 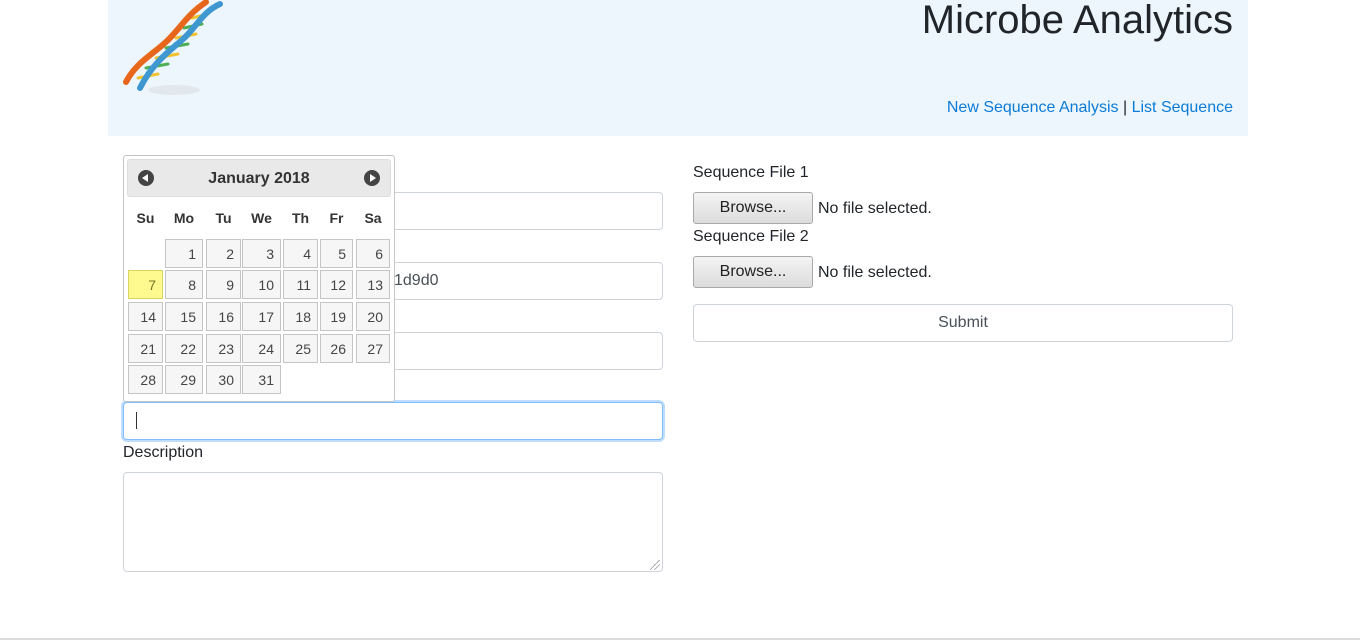 What do you see at coordinates (300, 348) in the screenshot?
I see `datepicker-day-25: 25` at bounding box center [300, 348].